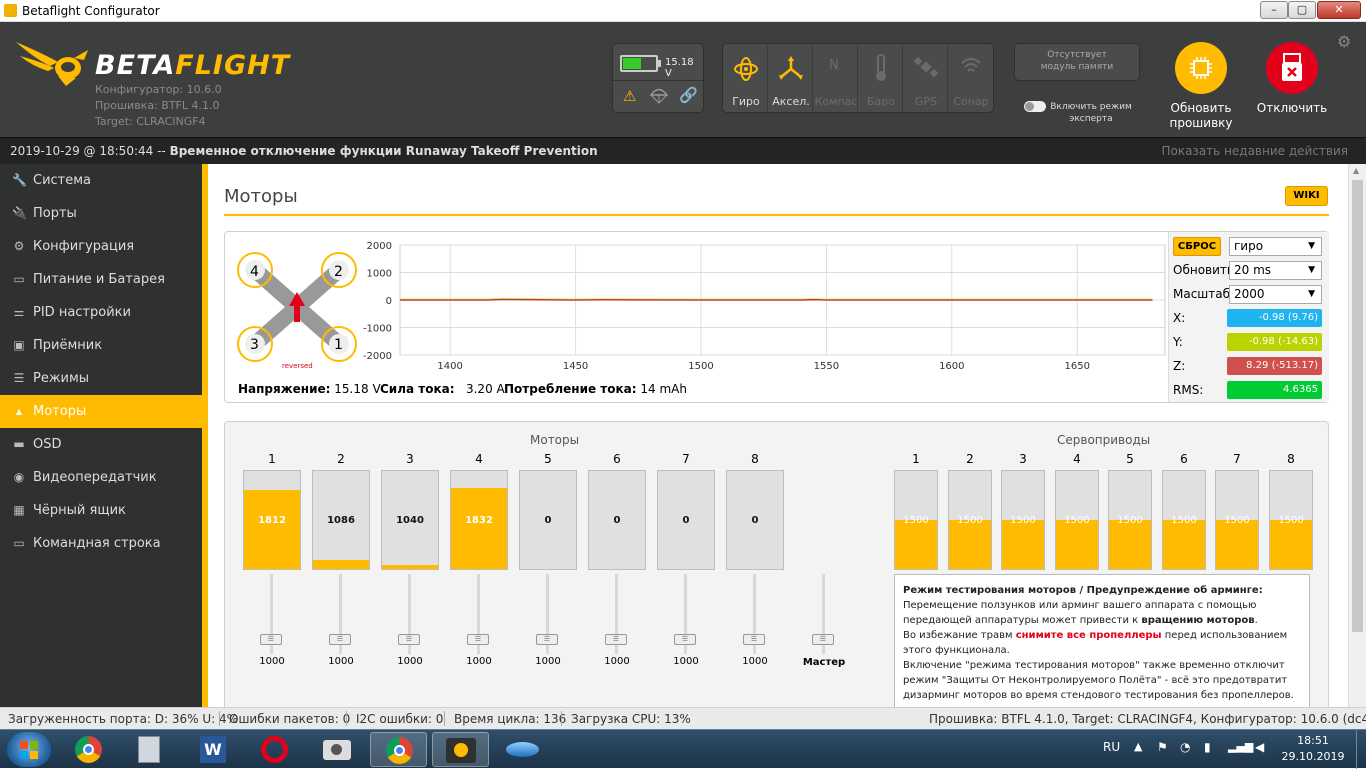 The image size is (1366, 769). What do you see at coordinates (62, 180) in the screenshot?
I see `sidebar-item-label: Система` at bounding box center [62, 180].